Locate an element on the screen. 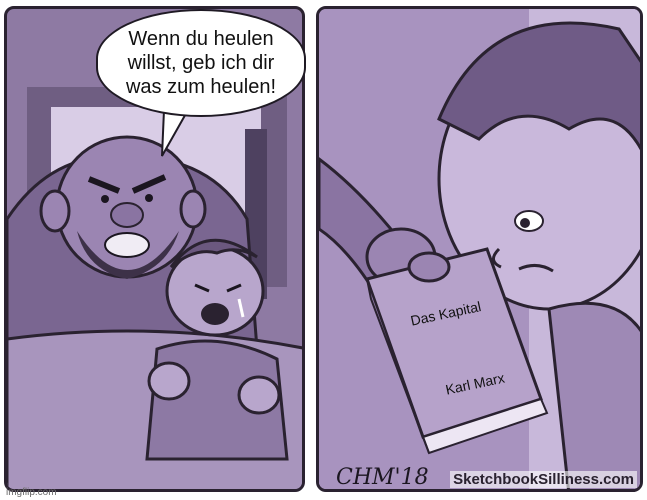 The image size is (647, 500). kid-pupil is located at coordinates (525, 223).